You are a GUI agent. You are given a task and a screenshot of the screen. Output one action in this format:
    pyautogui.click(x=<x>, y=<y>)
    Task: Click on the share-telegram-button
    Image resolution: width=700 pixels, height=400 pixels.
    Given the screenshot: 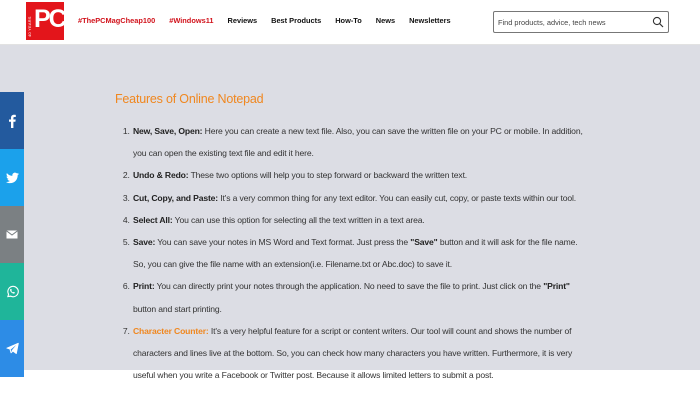 What is the action you would take?
    pyautogui.click(x=12, y=348)
    